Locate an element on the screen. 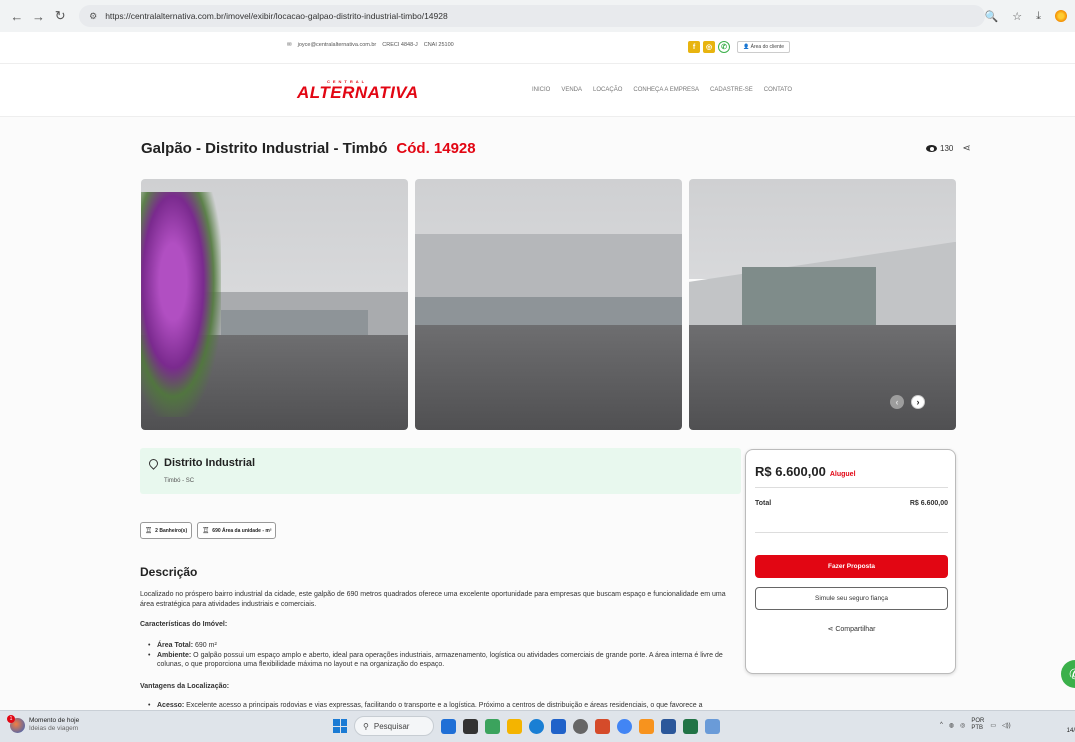  edge-icon is located at coordinates (536, 726).